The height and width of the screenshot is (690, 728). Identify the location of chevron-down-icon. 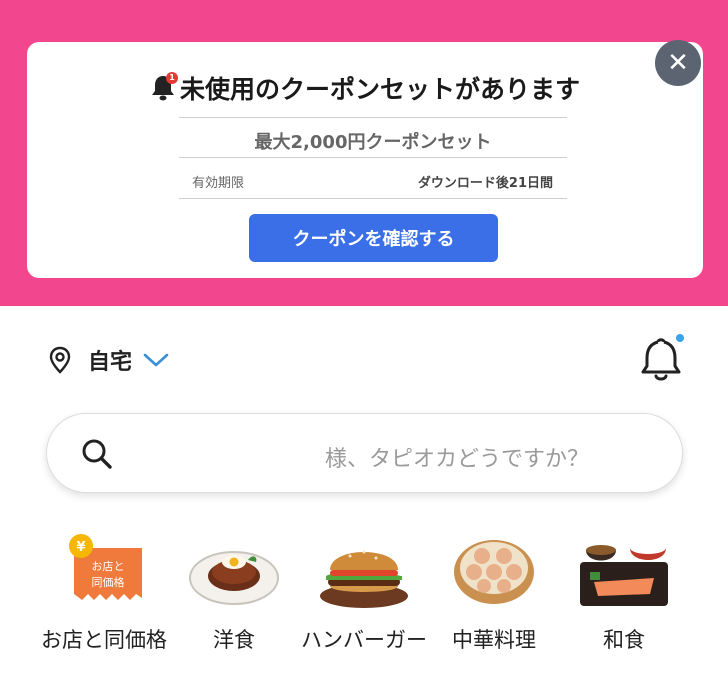
(156, 360).